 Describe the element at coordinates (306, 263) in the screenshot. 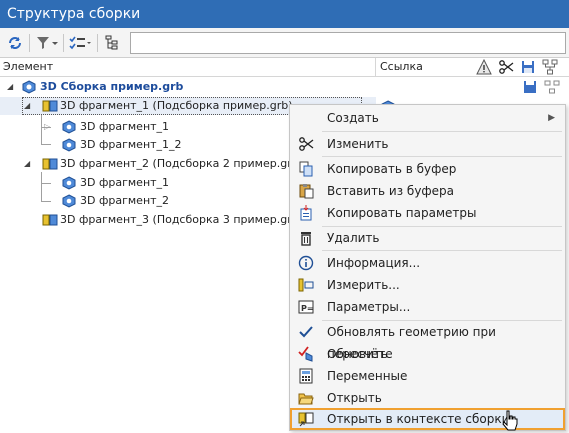

I see `info-icon` at that location.